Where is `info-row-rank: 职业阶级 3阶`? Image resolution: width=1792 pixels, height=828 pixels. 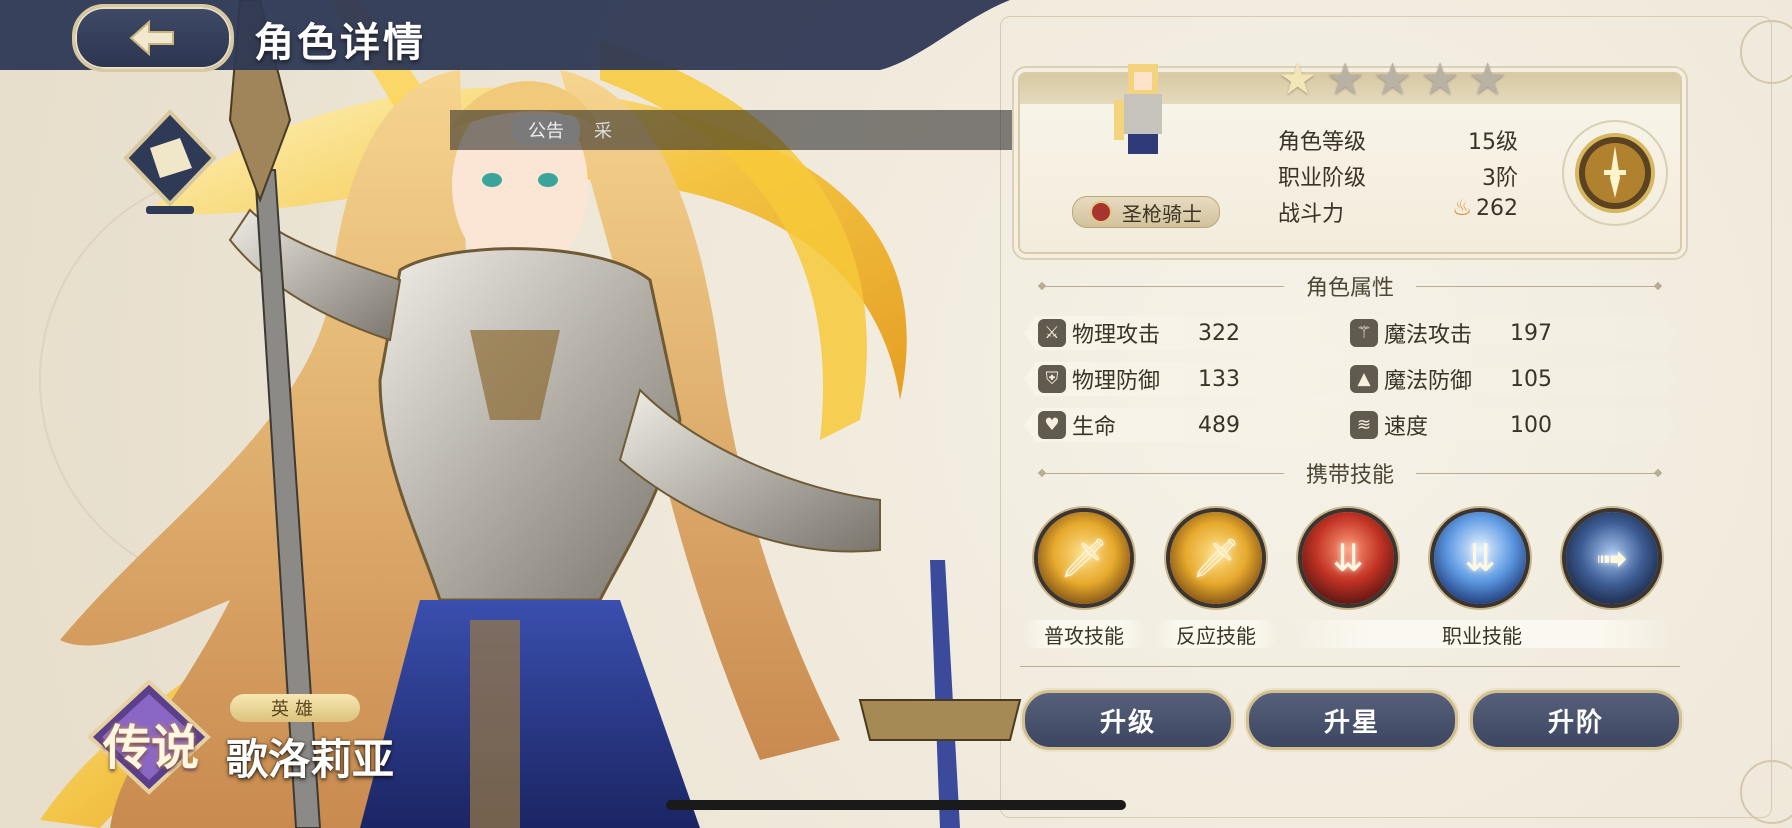
info-row-rank: 职业阶级 3阶 is located at coordinates (1398, 176).